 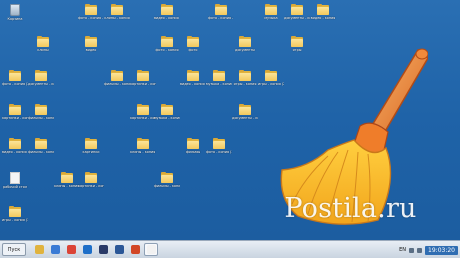 What do you see at coordinates (143, 118) in the screenshot?
I see `icon-label: картинки - копия` at bounding box center [143, 118].